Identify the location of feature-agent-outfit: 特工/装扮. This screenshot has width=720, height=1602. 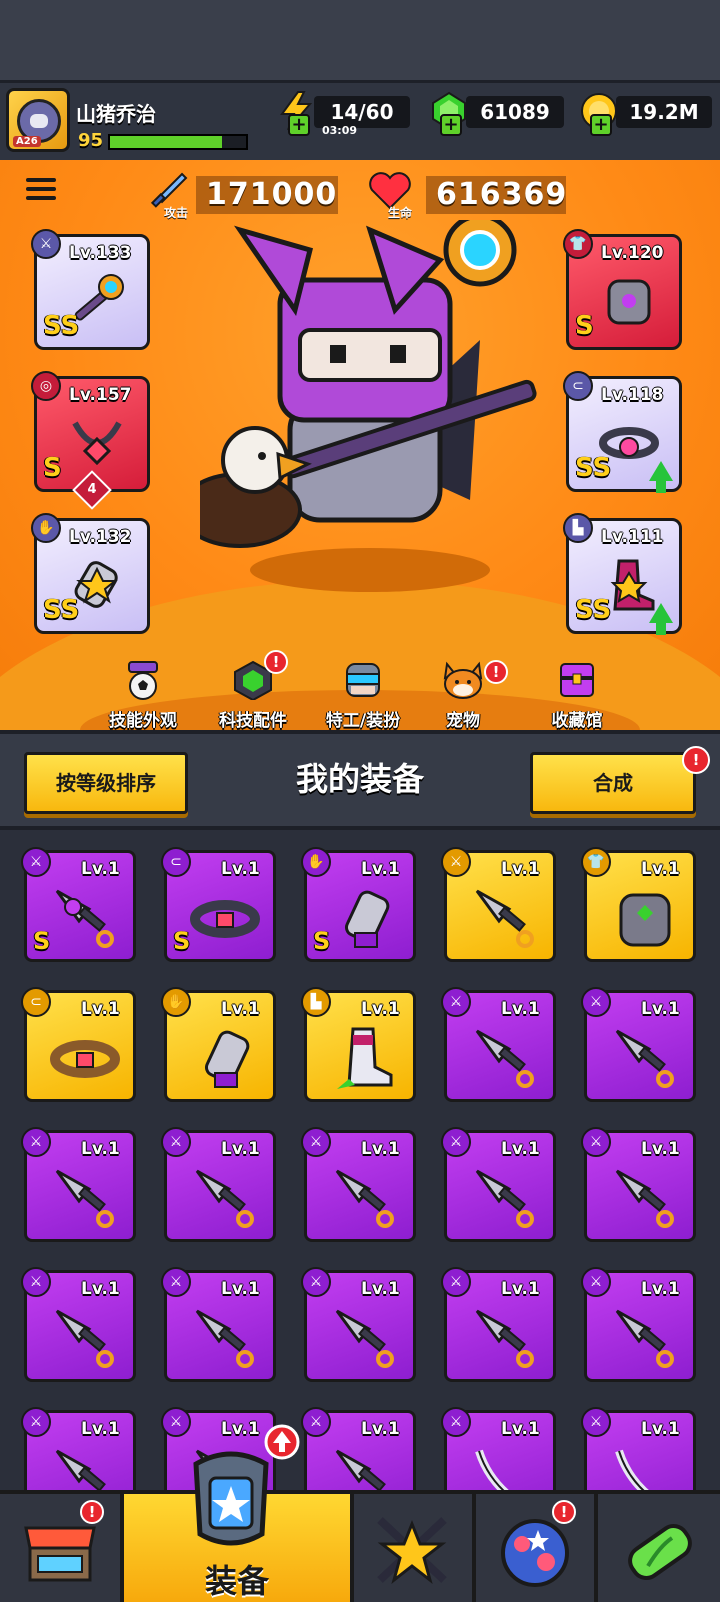
(363, 695).